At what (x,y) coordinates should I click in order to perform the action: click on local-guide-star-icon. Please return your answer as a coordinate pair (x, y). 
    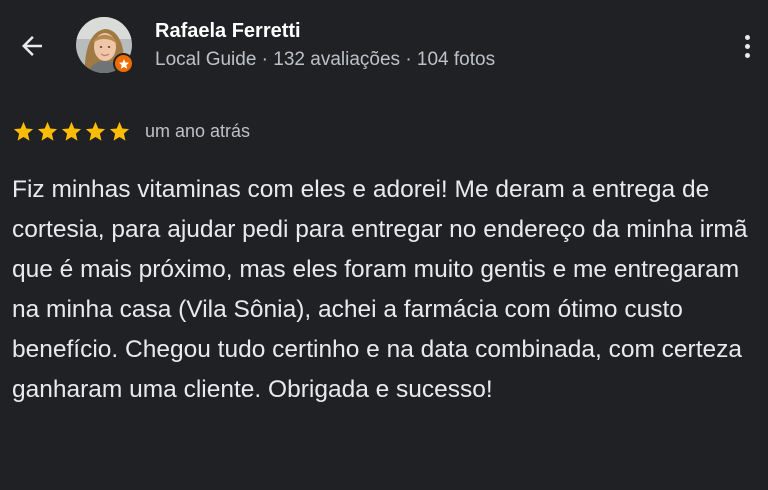
    Looking at the image, I should click on (123, 63).